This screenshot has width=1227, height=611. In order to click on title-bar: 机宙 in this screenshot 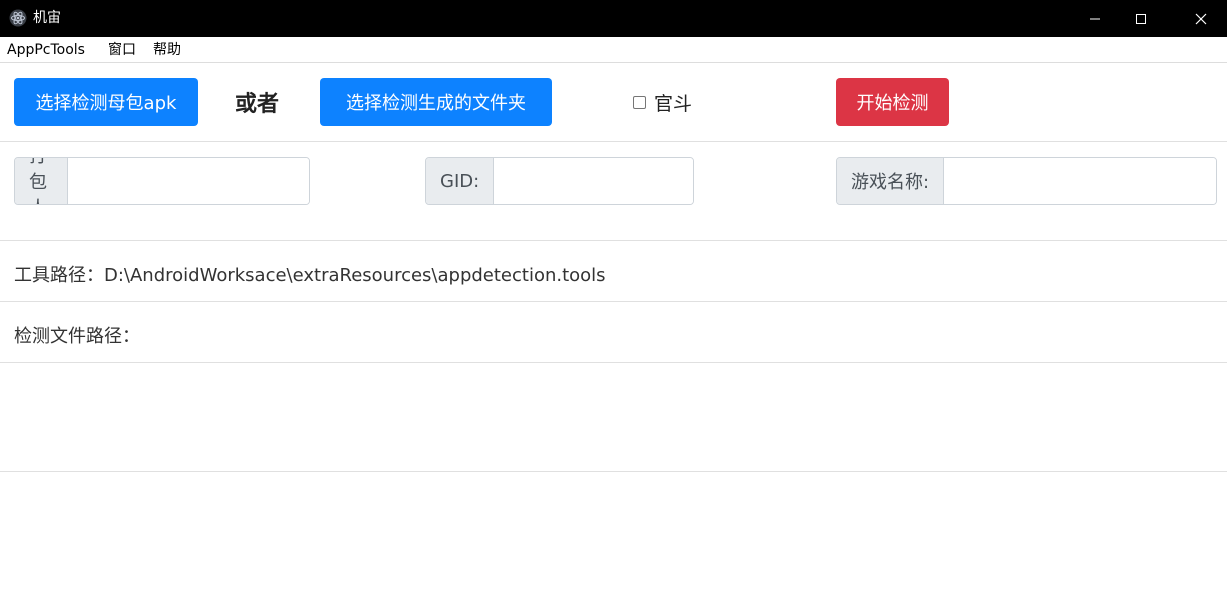, I will do `click(613, 18)`.